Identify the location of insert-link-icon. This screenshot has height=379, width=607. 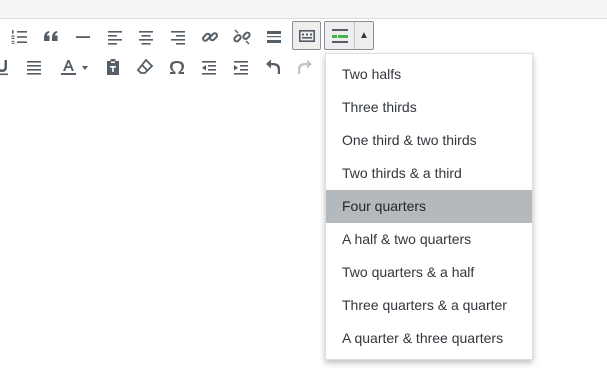
(210, 37).